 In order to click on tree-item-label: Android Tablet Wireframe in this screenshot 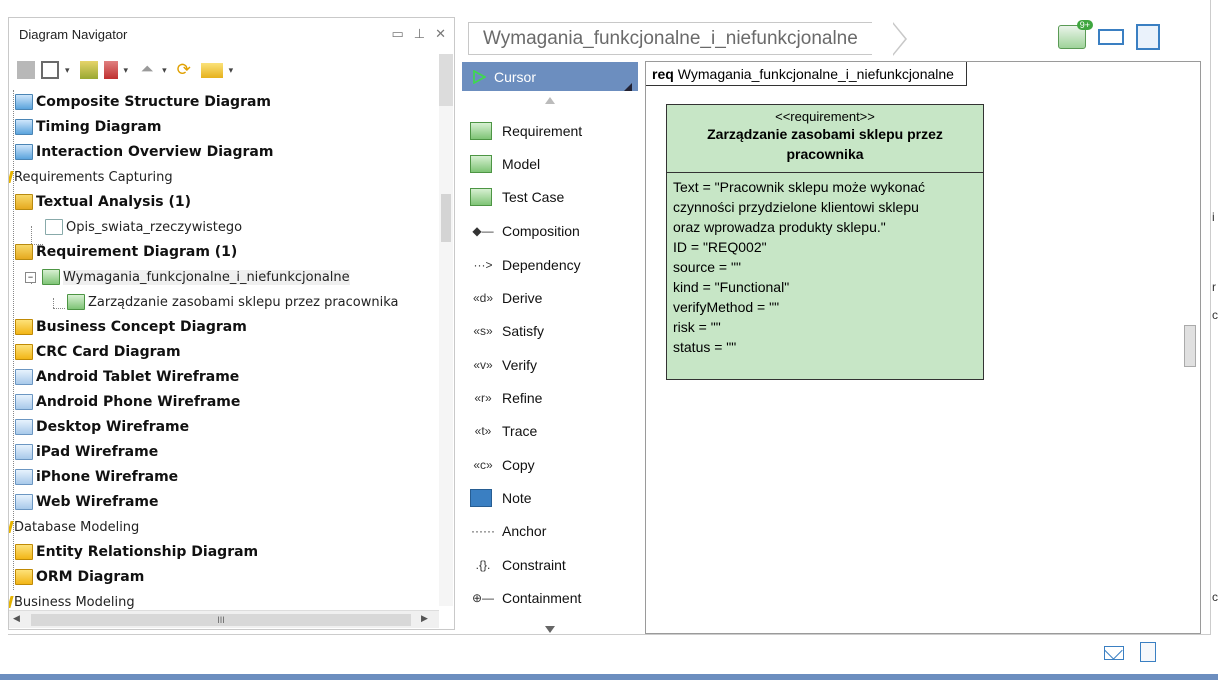, I will do `click(138, 377)`.